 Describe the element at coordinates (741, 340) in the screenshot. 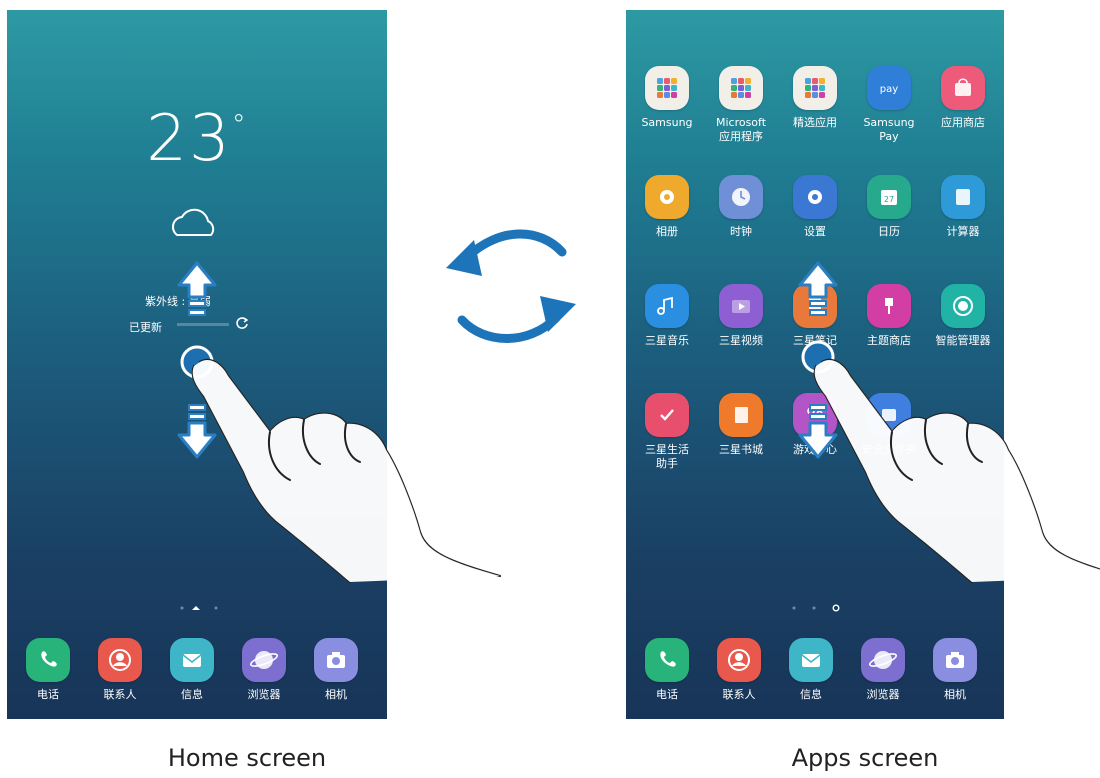

I see `app-label: 三星视频` at that location.